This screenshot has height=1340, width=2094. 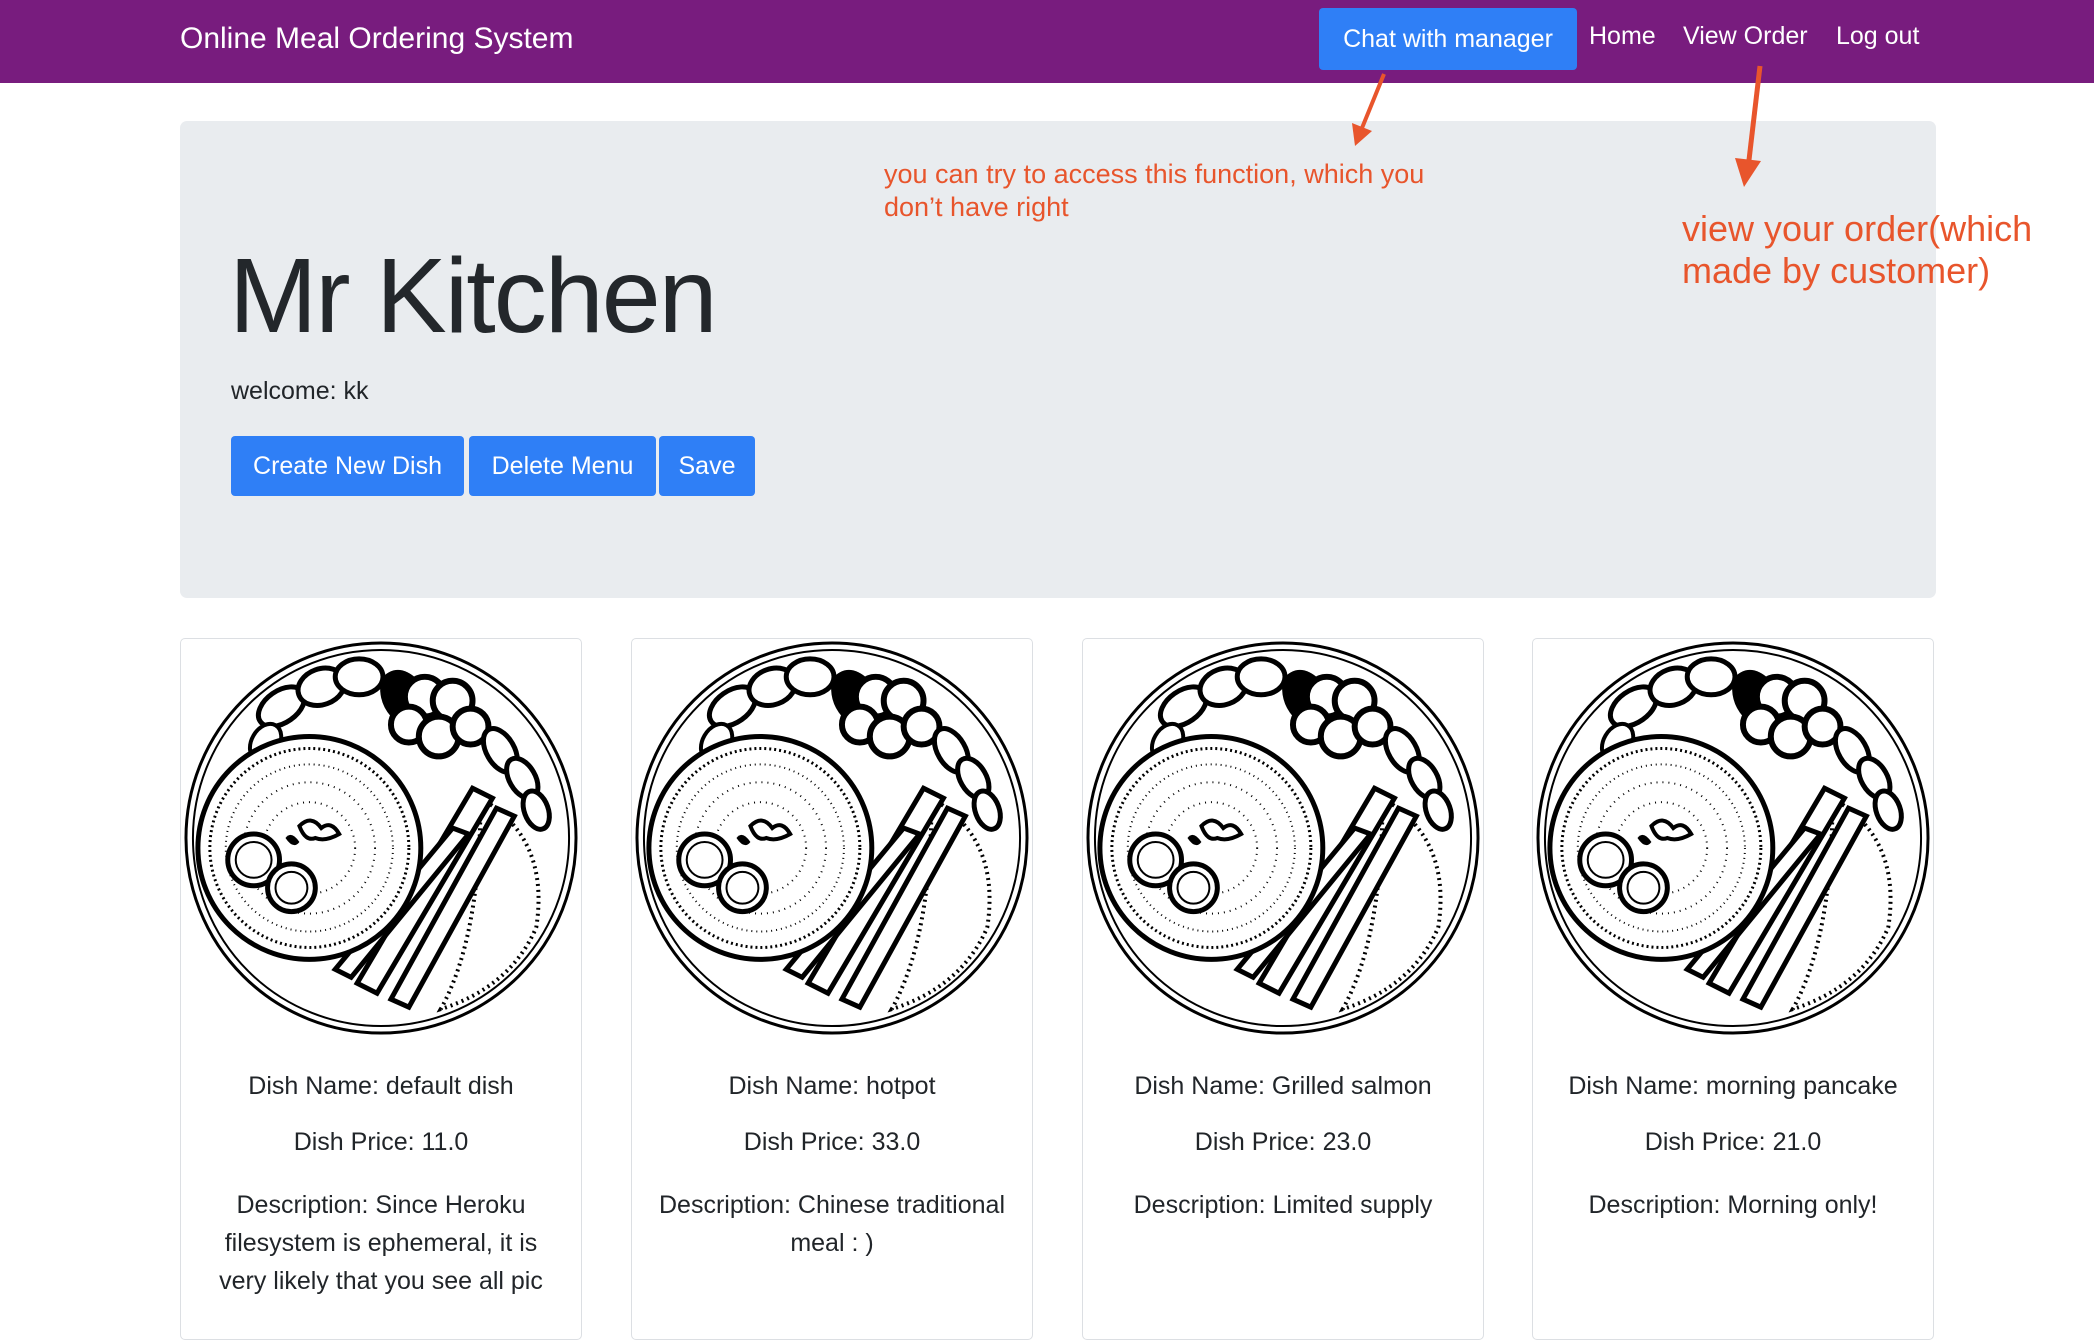 I want to click on dish-price: Dish Price: 11.0, so click(x=381, y=1142).